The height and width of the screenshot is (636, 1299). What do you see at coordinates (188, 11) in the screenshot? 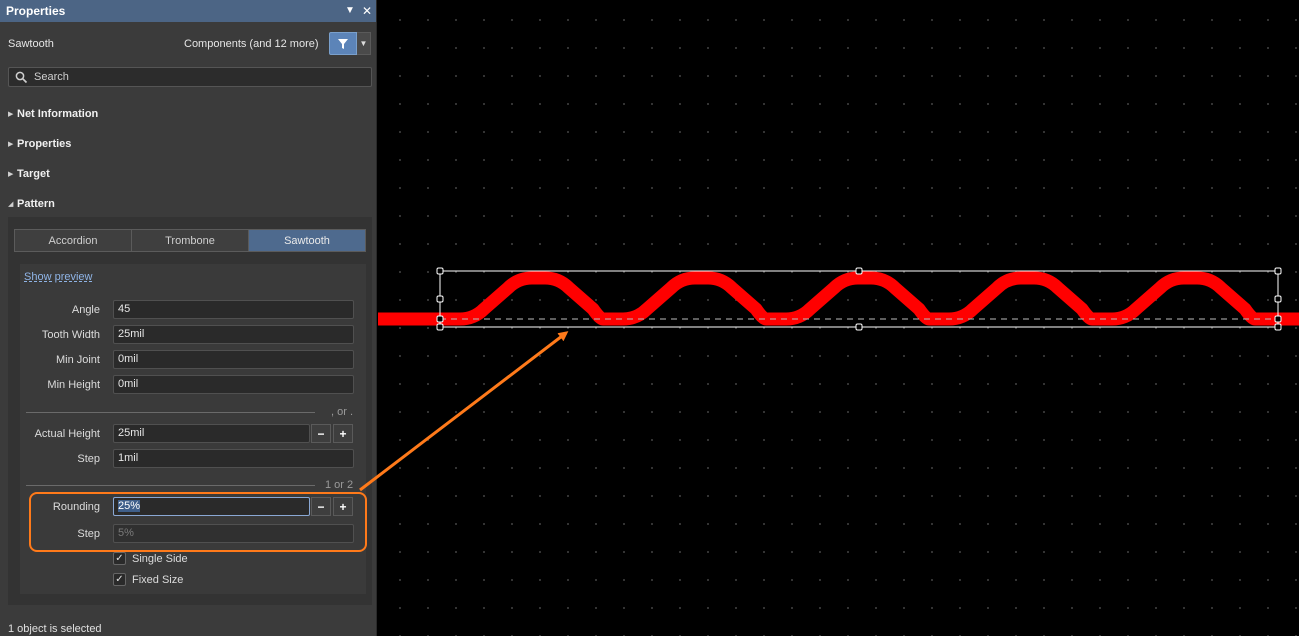
I see `panel-titlebar: Properties ▼ ✕` at bounding box center [188, 11].